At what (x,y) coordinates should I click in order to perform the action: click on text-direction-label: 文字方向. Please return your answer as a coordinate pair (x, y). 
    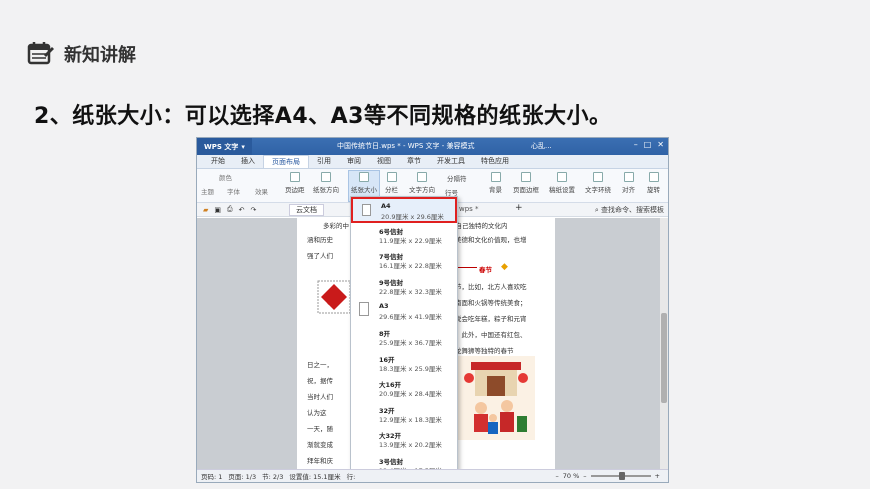
    Looking at the image, I should click on (422, 190).